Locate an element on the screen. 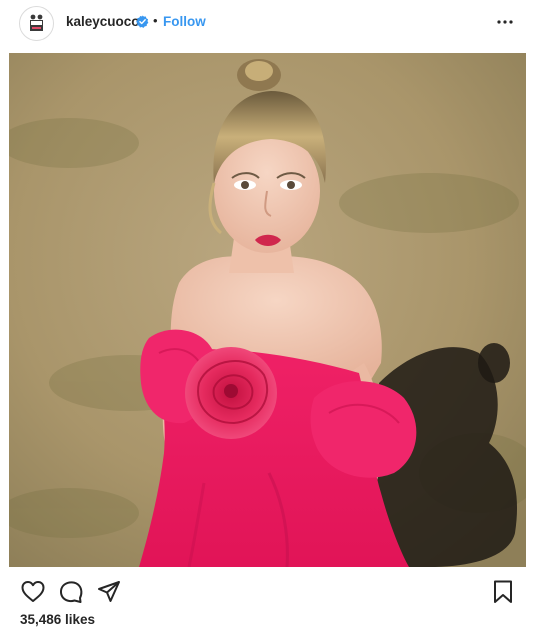 Image resolution: width=535 pixels, height=640 pixels. likes-count: 35,486 likes is located at coordinates (57, 619).